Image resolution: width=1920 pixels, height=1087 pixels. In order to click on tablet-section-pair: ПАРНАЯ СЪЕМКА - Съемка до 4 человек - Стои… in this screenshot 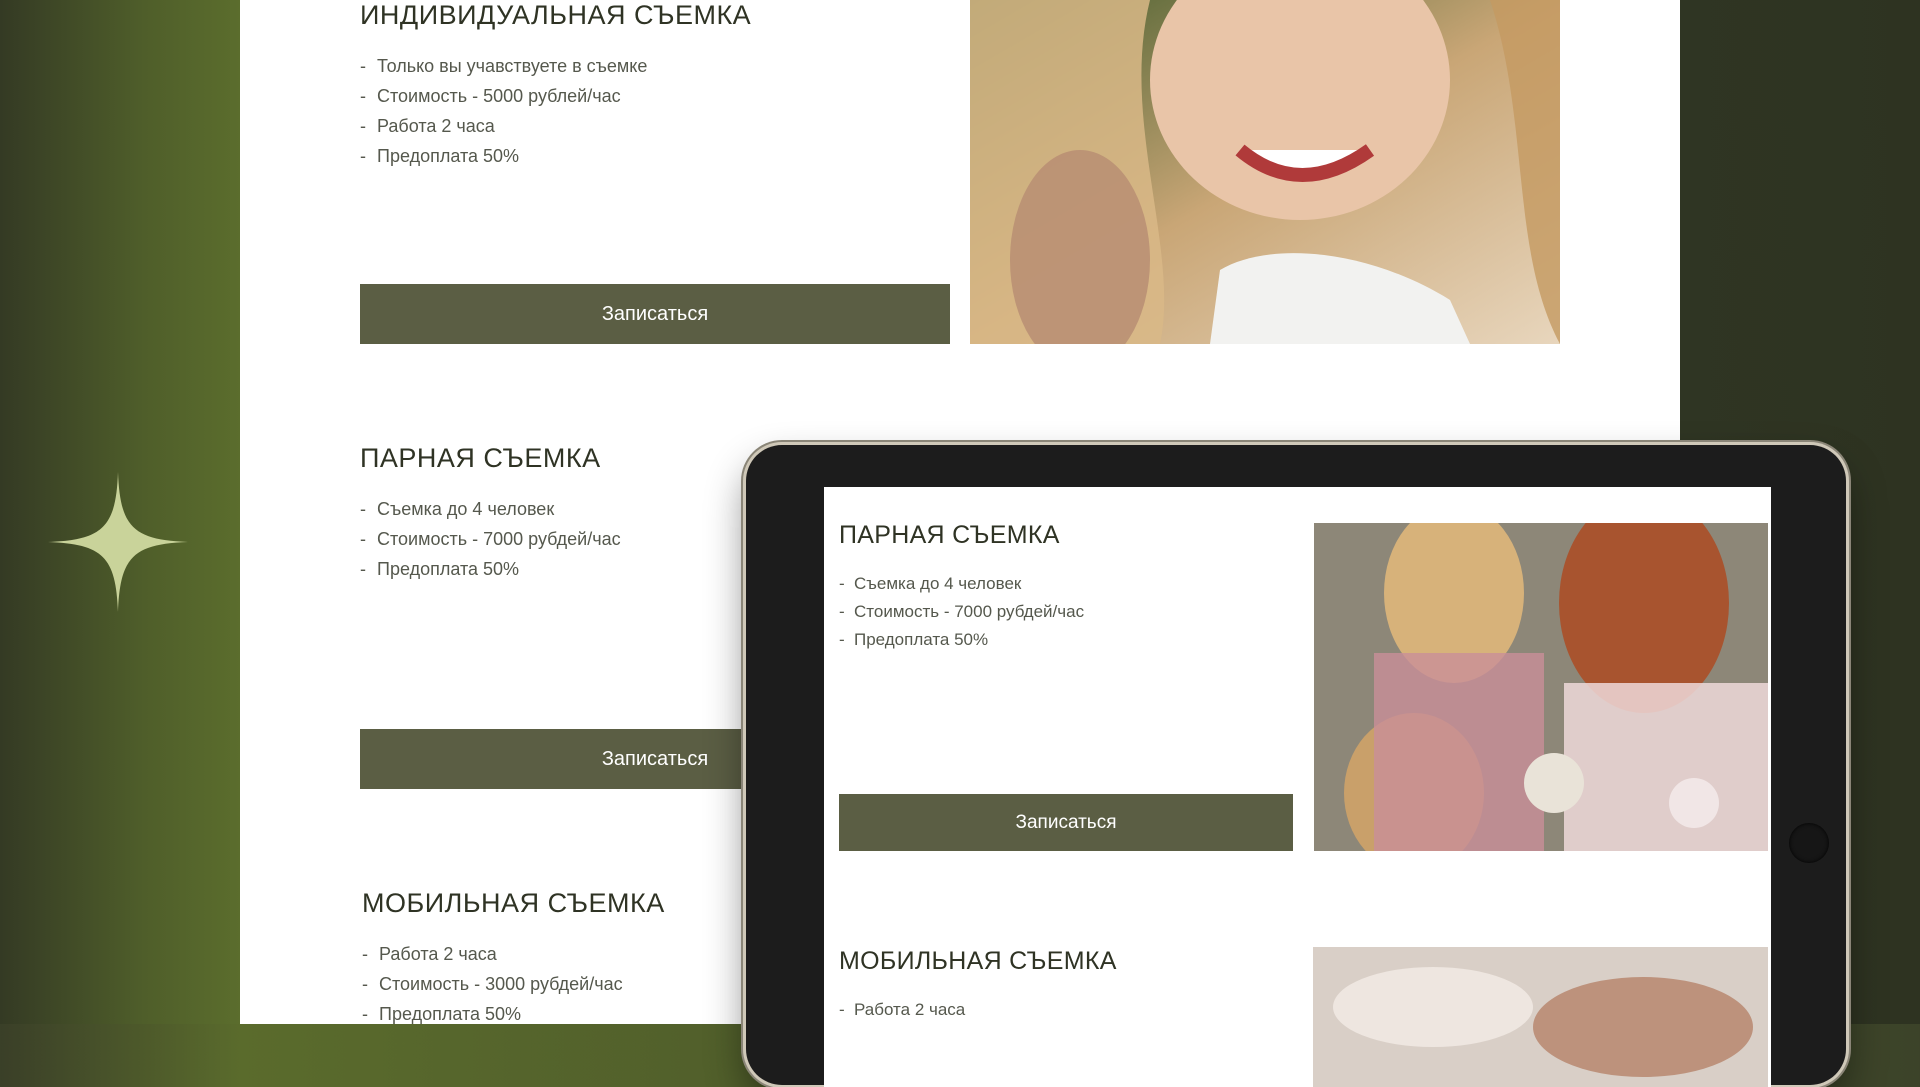, I will do `click(1066, 587)`.